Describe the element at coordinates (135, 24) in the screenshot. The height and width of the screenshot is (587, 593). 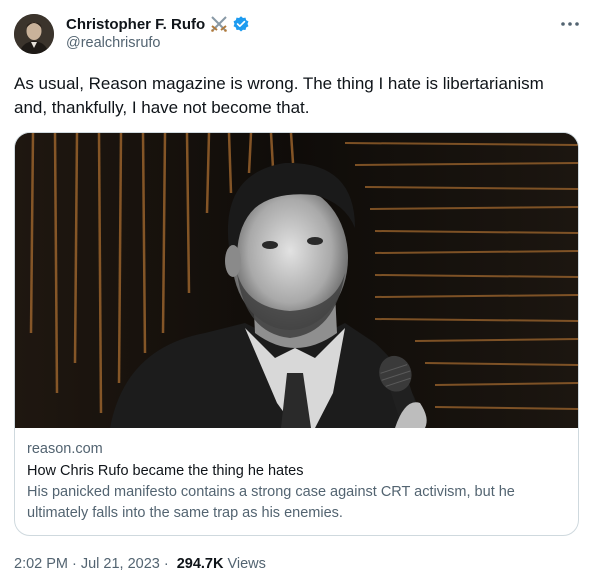
I see `display-name: Christopher F. Rufo` at that location.